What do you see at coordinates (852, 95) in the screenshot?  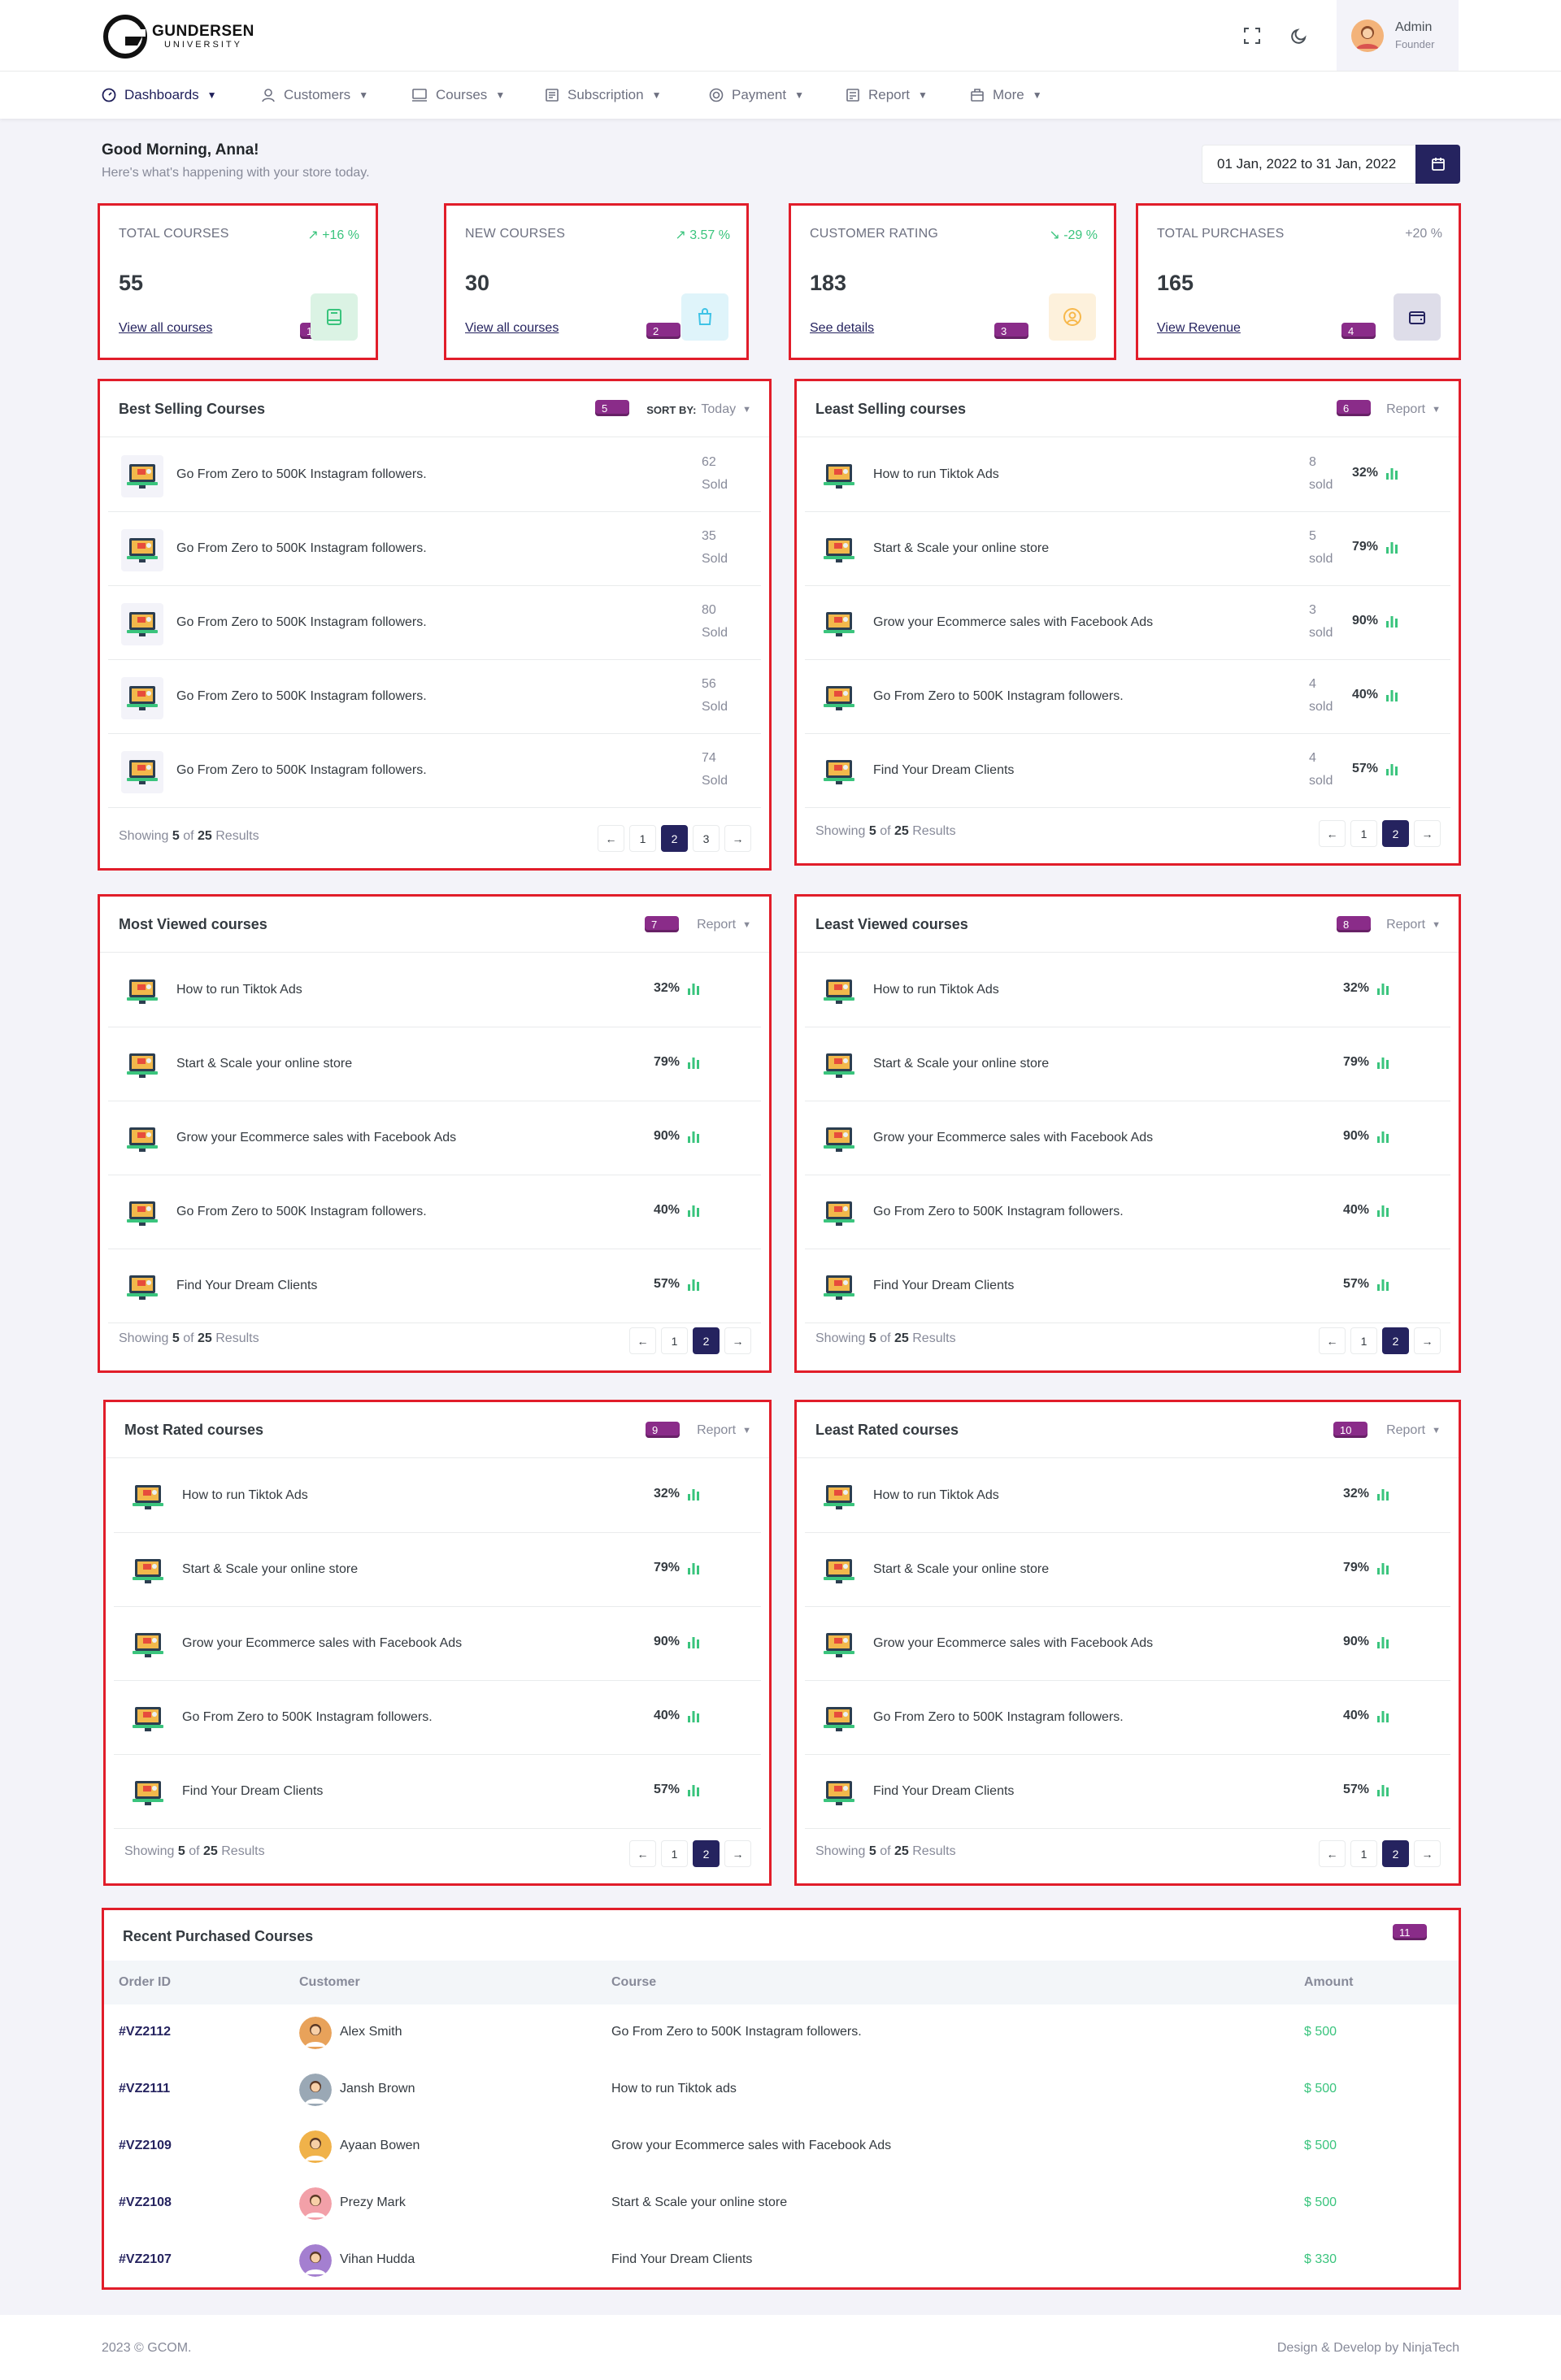 I see `report-icon` at bounding box center [852, 95].